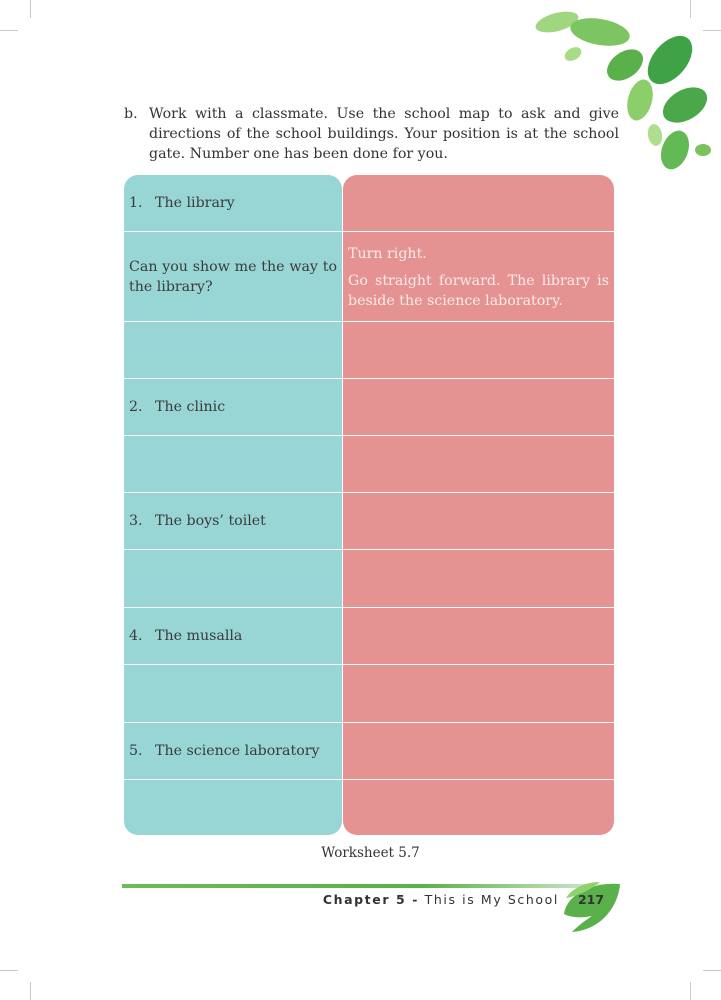 Image resolution: width=721 pixels, height=1000 pixels. I want to click on table-row: 5. The science laboratory, so click(233, 750).